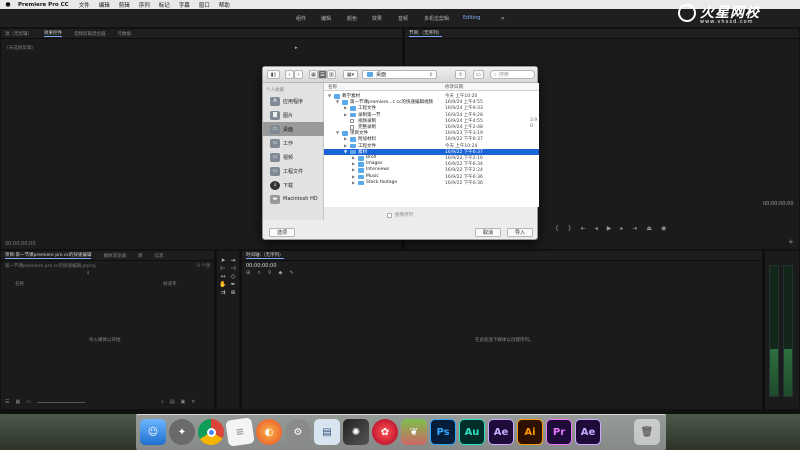  What do you see at coordinates (431, 183) in the screenshot?
I see `file-row: ▶ Stock footage 16/9/22 下午6:36` at bounding box center [431, 183].